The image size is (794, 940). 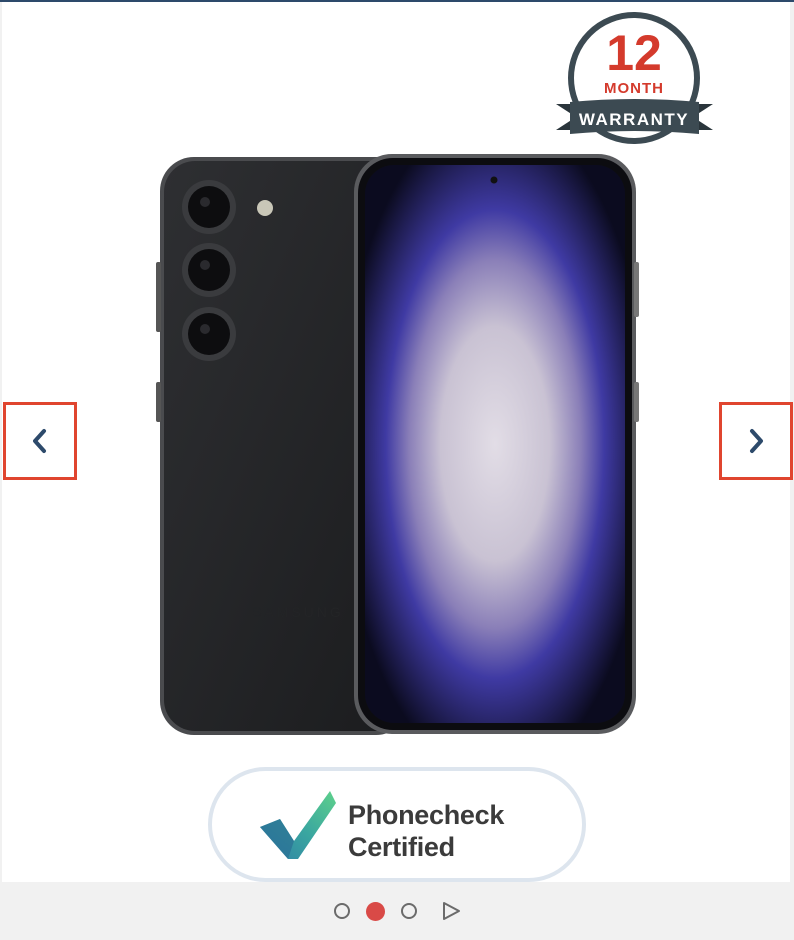 I want to click on next-image-button, so click(x=756, y=441).